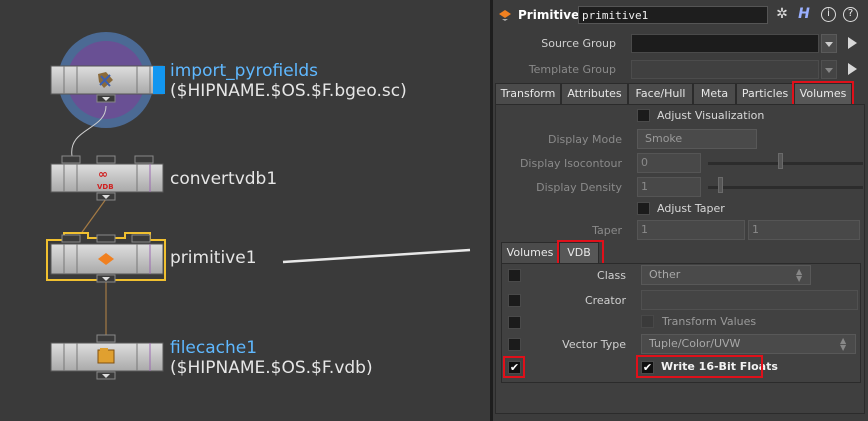 The image size is (868, 421). I want to click on adjust-visualization-checkbox, so click(643, 115).